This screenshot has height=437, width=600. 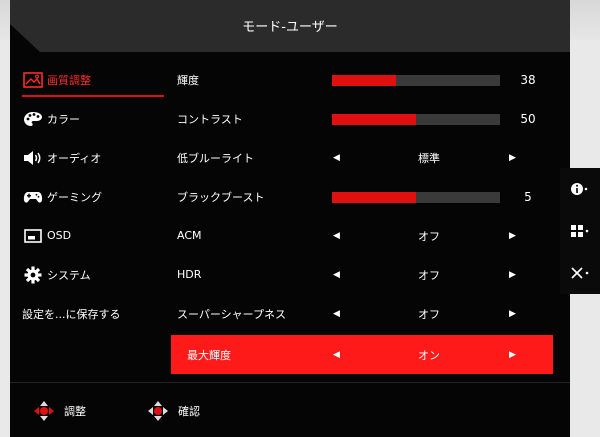 I want to click on setting-value: オン, so click(x=429, y=355).